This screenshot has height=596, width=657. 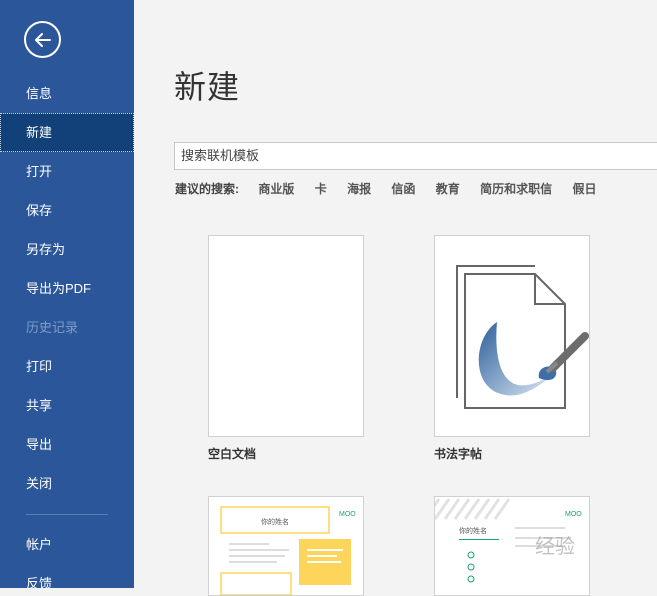 I want to click on back-button, so click(x=42, y=39).